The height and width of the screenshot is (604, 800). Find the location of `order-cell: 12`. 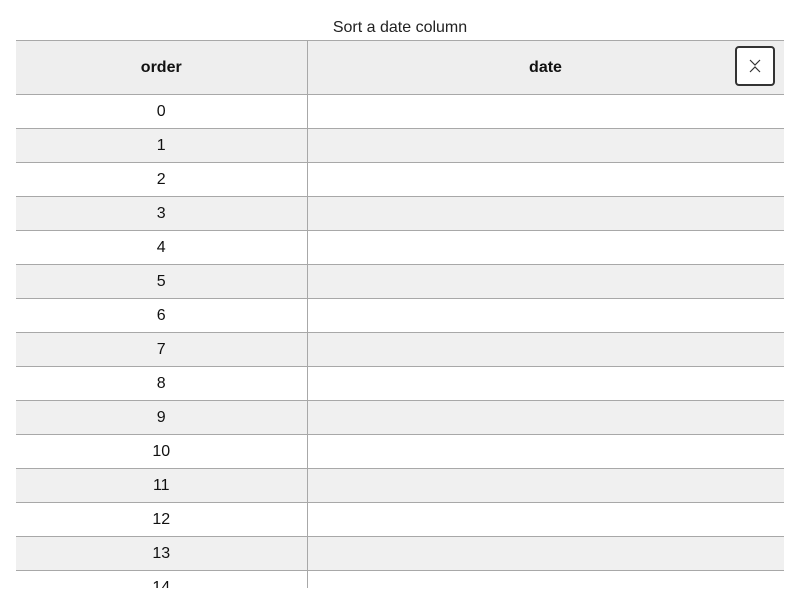

order-cell: 12 is located at coordinates (162, 519).